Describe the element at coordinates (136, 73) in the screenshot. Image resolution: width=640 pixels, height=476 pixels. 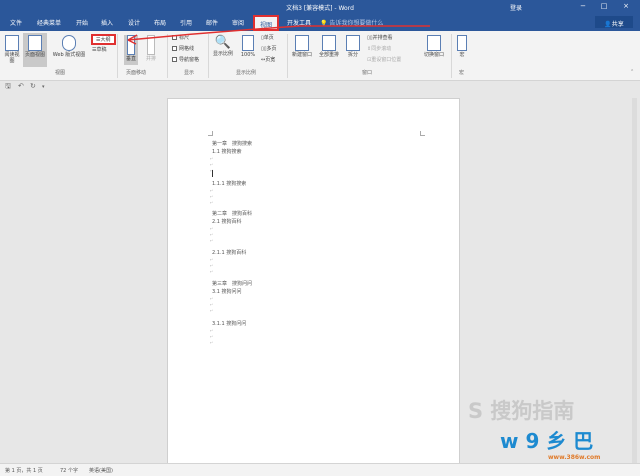
I see `page-movement-group-label: 页面移动` at that location.